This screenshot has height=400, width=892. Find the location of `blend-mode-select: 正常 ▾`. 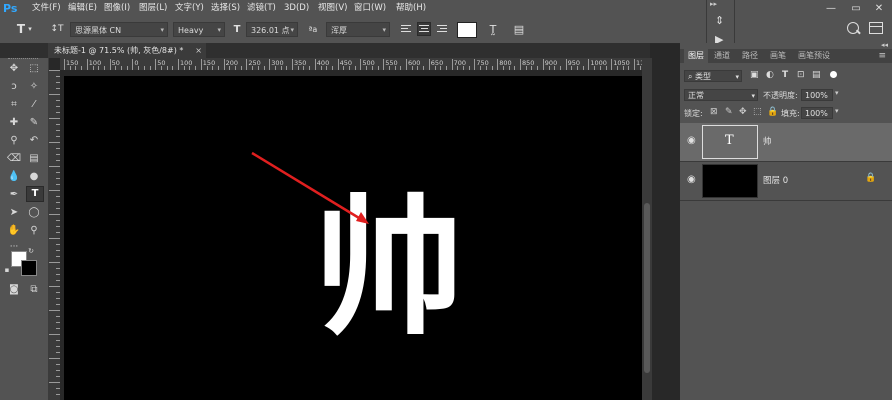

blend-mode-select: 正常 ▾ is located at coordinates (721, 95).